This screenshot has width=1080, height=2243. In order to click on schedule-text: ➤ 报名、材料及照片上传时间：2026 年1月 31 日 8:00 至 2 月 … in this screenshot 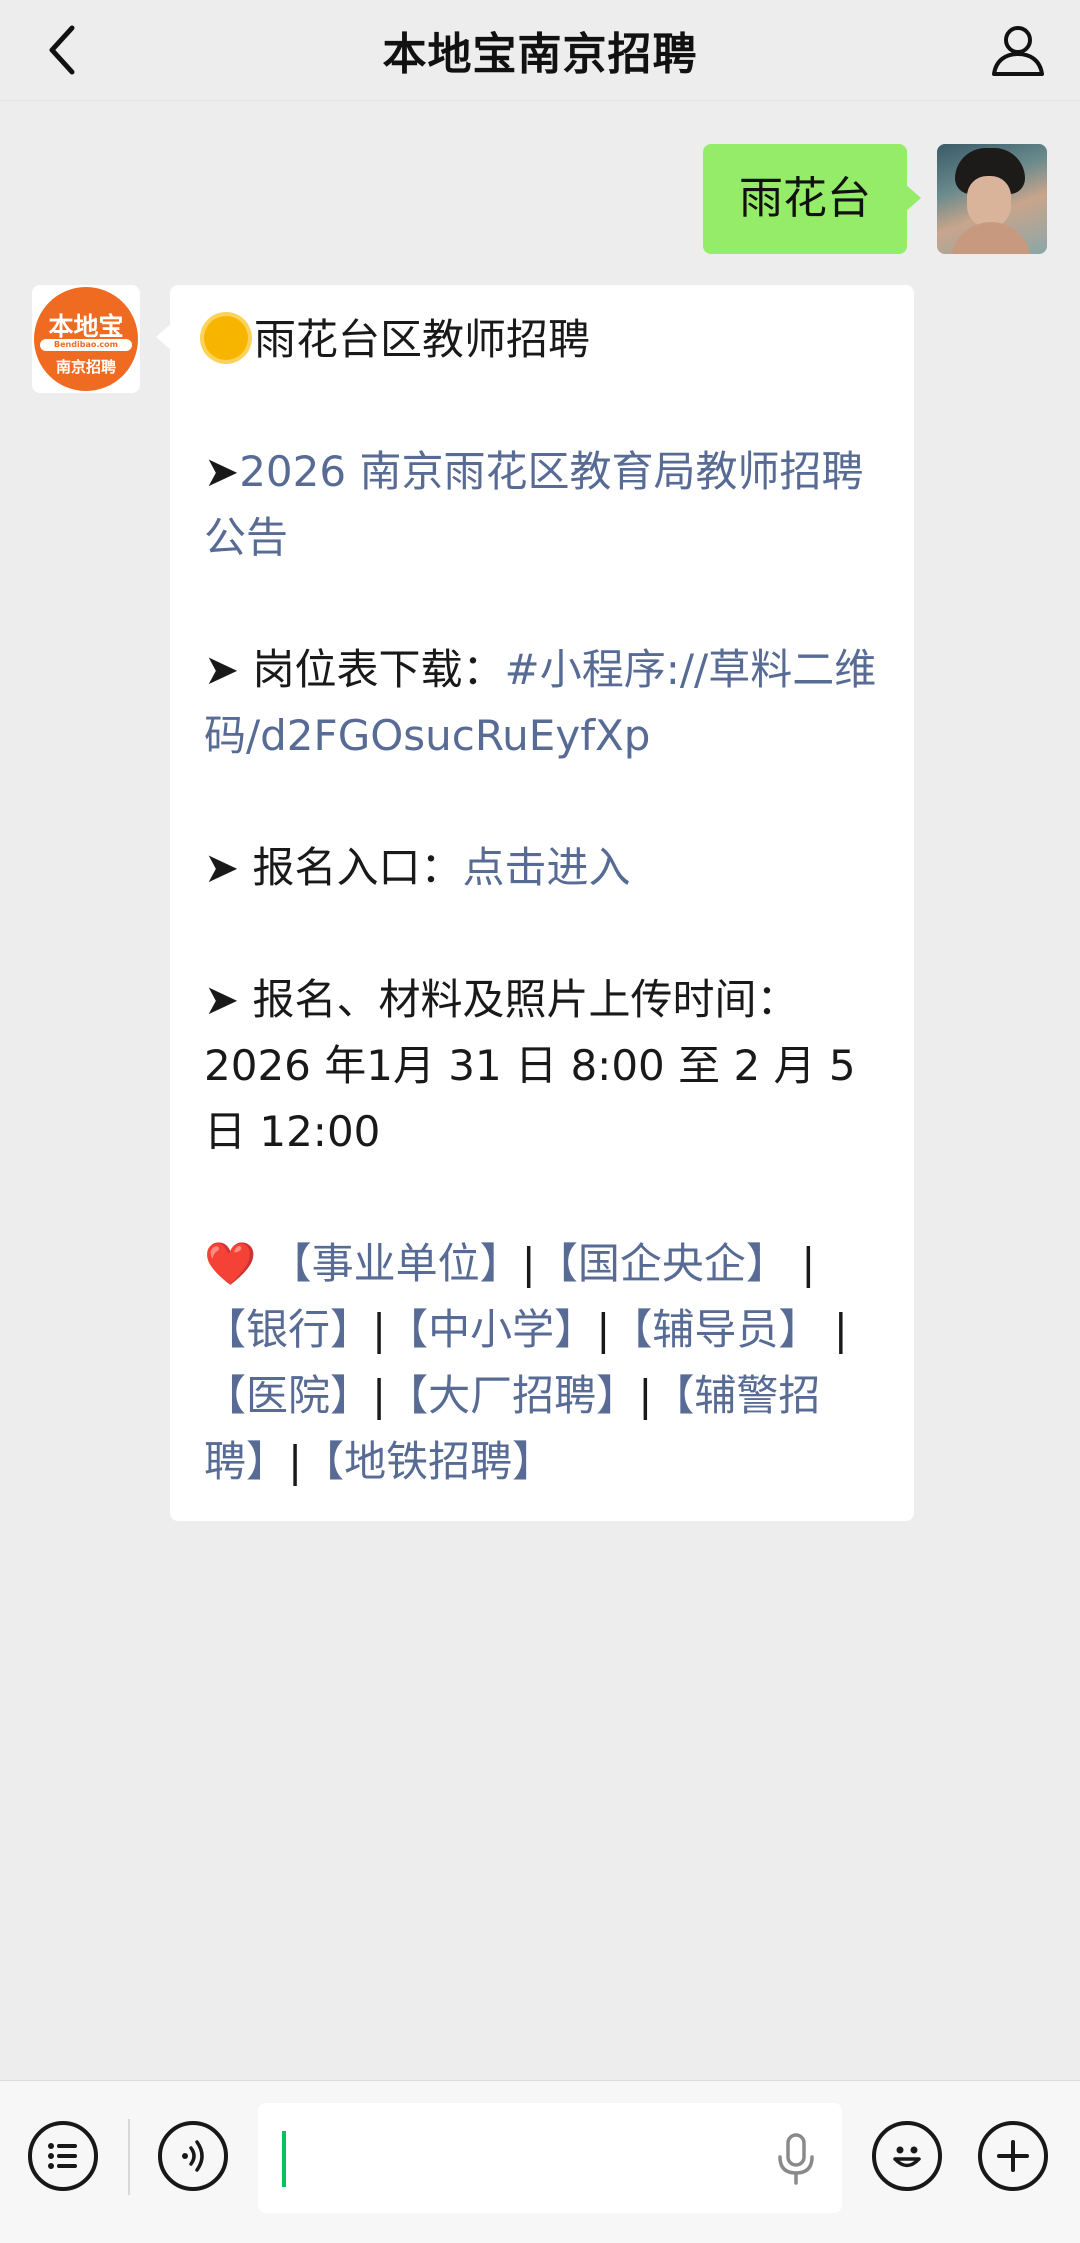, I will do `click(530, 1065)`.